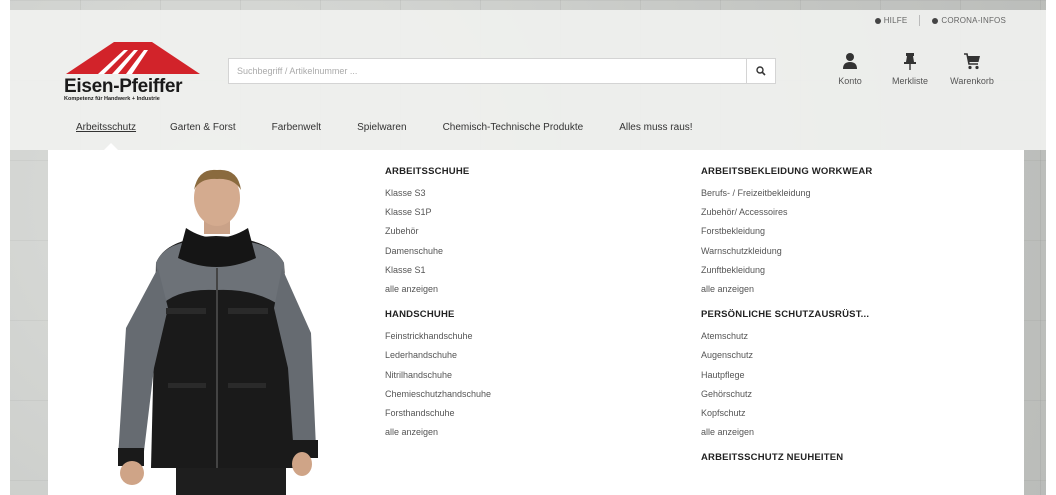 The width and height of the screenshot is (1056, 495). What do you see at coordinates (296, 132) in the screenshot?
I see `nav-item-farbenwelt: Farbenwelt` at bounding box center [296, 132].